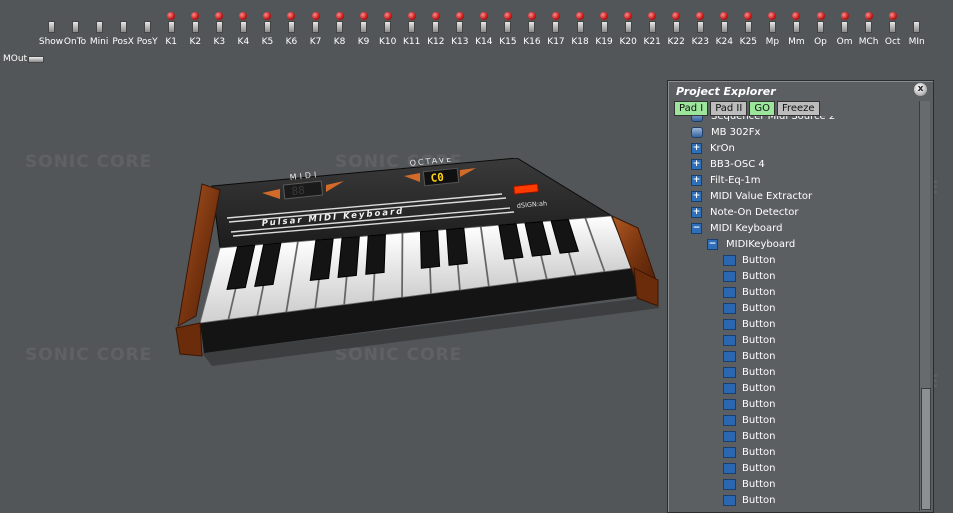  Describe the element at coordinates (123, 42) in the screenshot. I see `pin-label: PosX` at that location.